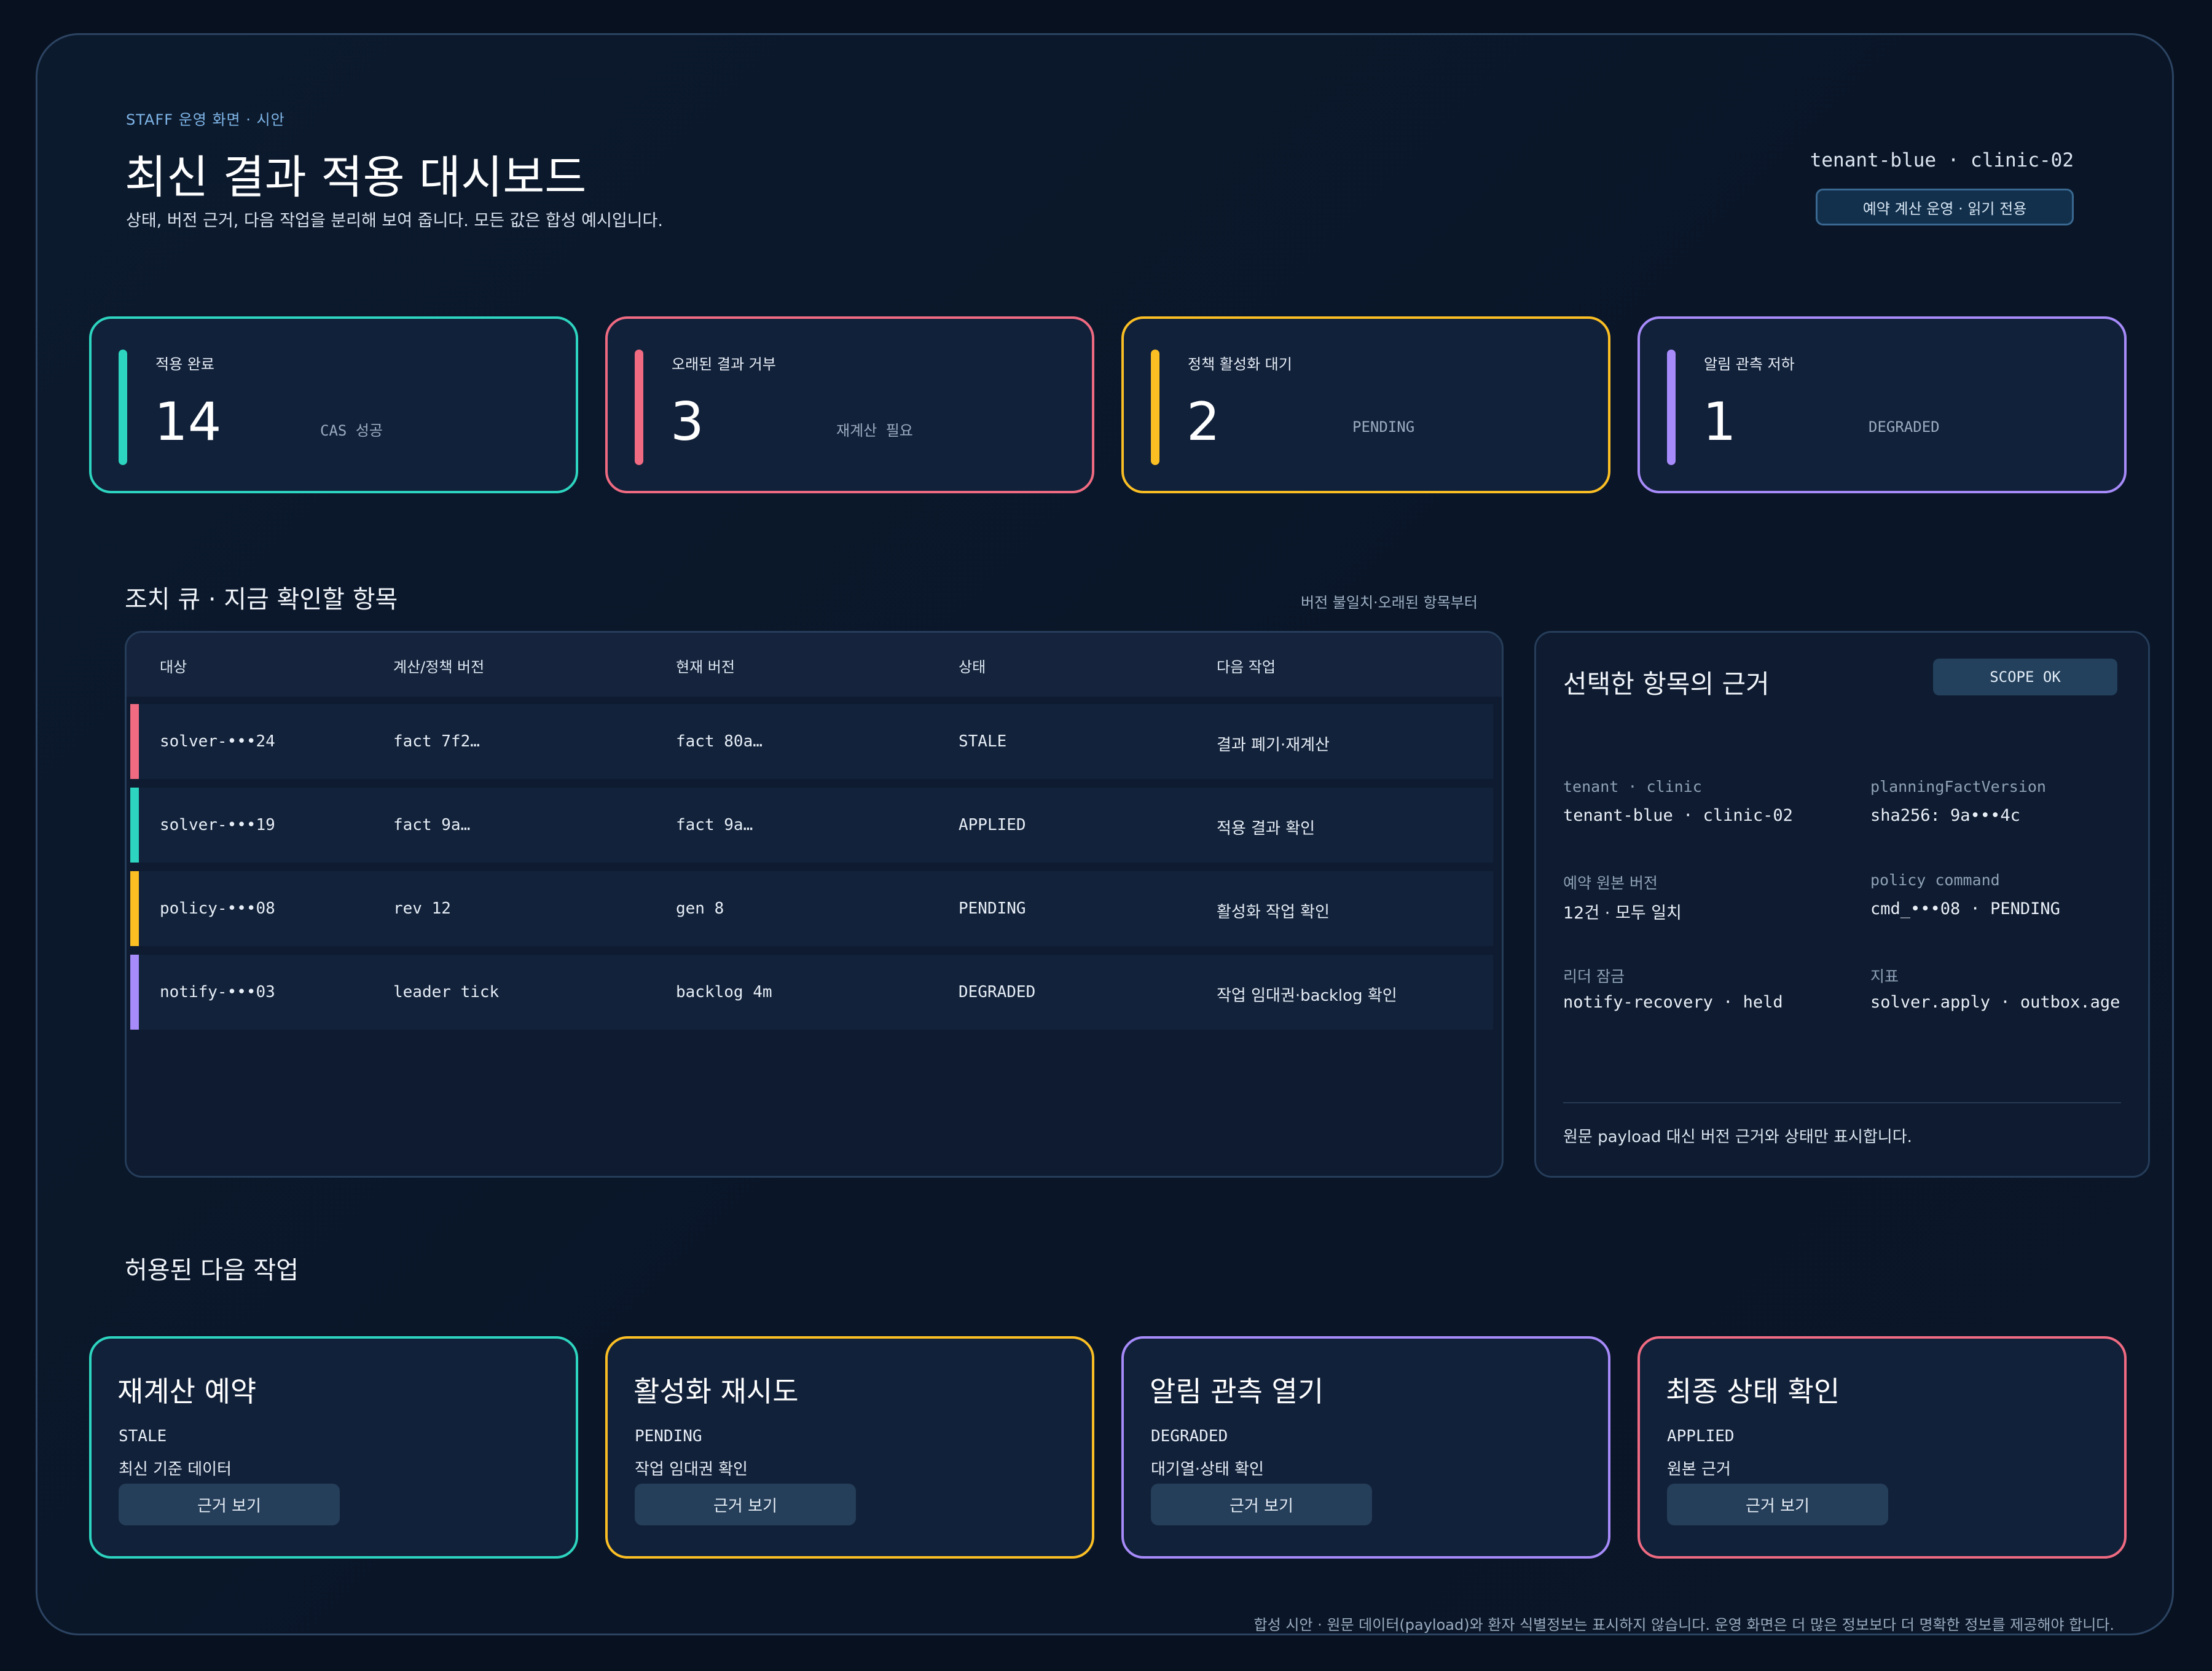  I want to click on page-title: 최신 결과 적용 대시보드, so click(356, 178).